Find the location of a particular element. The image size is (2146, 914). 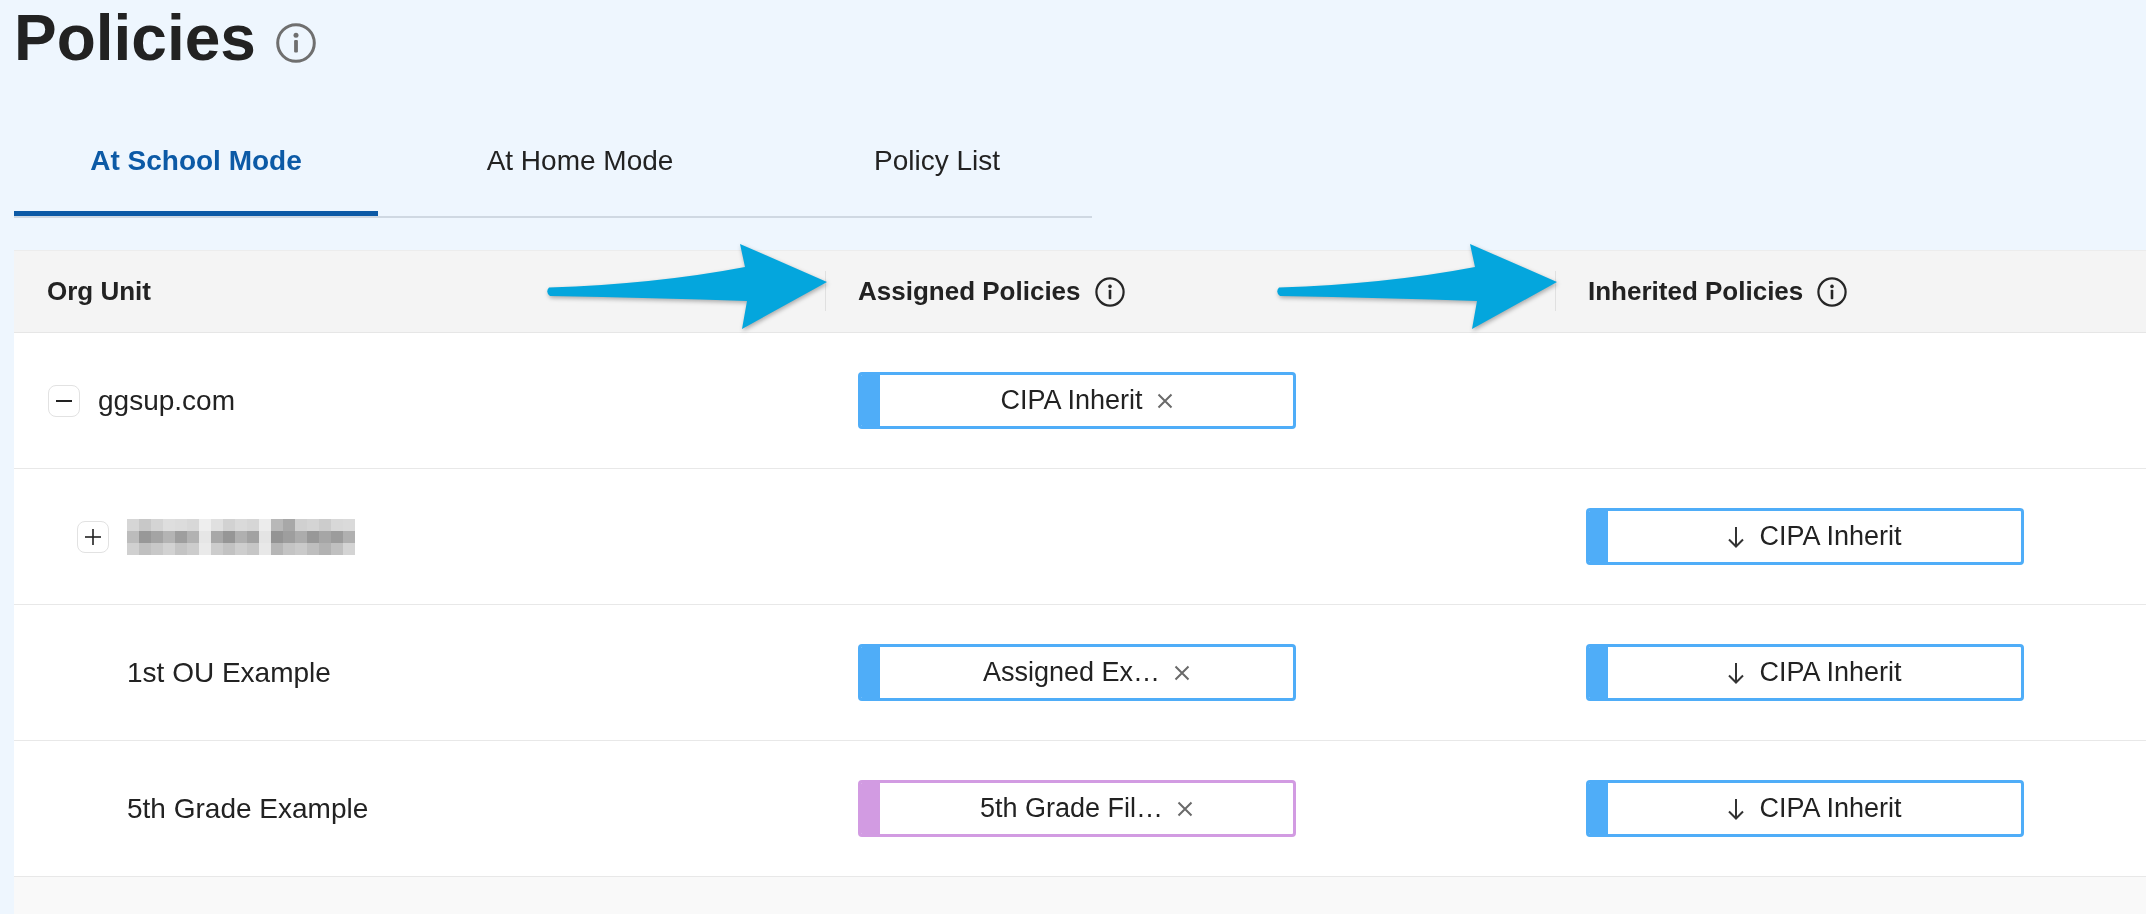

column-header: Inherited Policies is located at coordinates (1696, 291).